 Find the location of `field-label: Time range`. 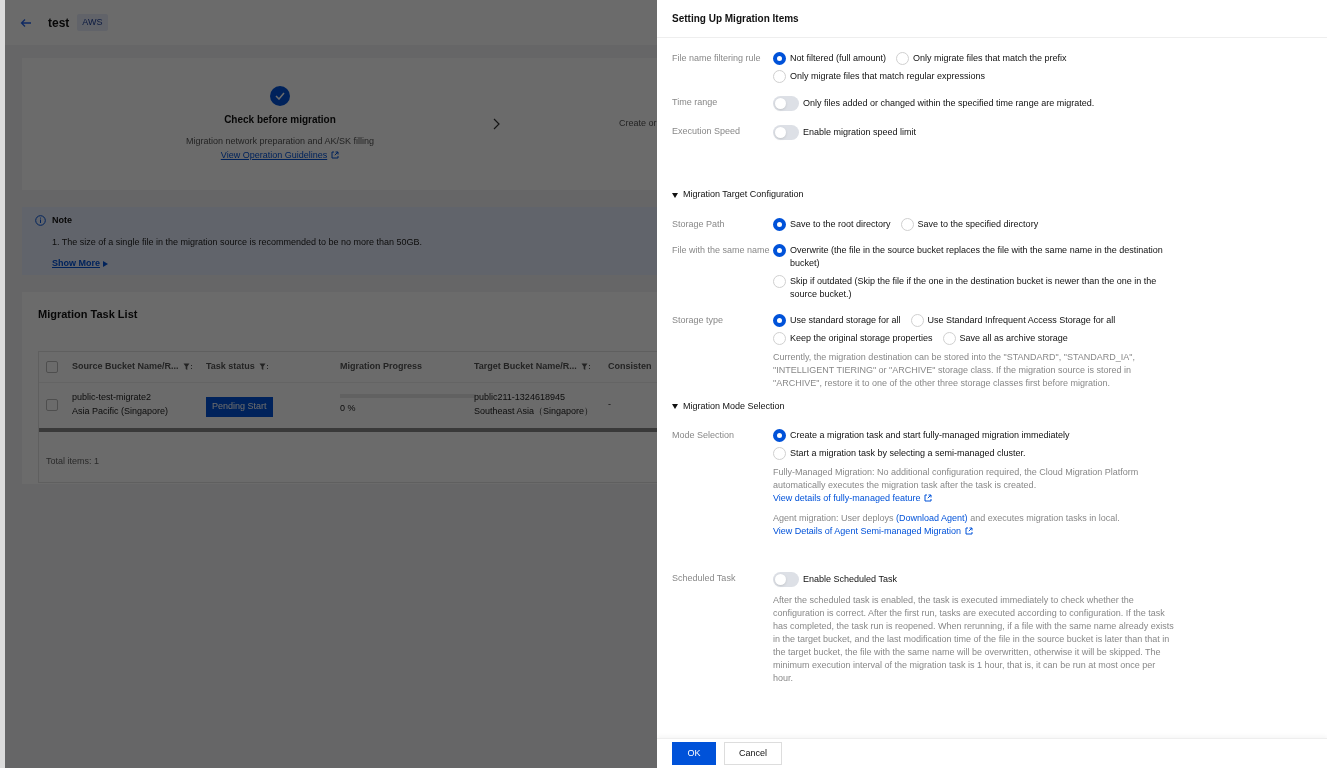

field-label: Time range is located at coordinates (695, 102).